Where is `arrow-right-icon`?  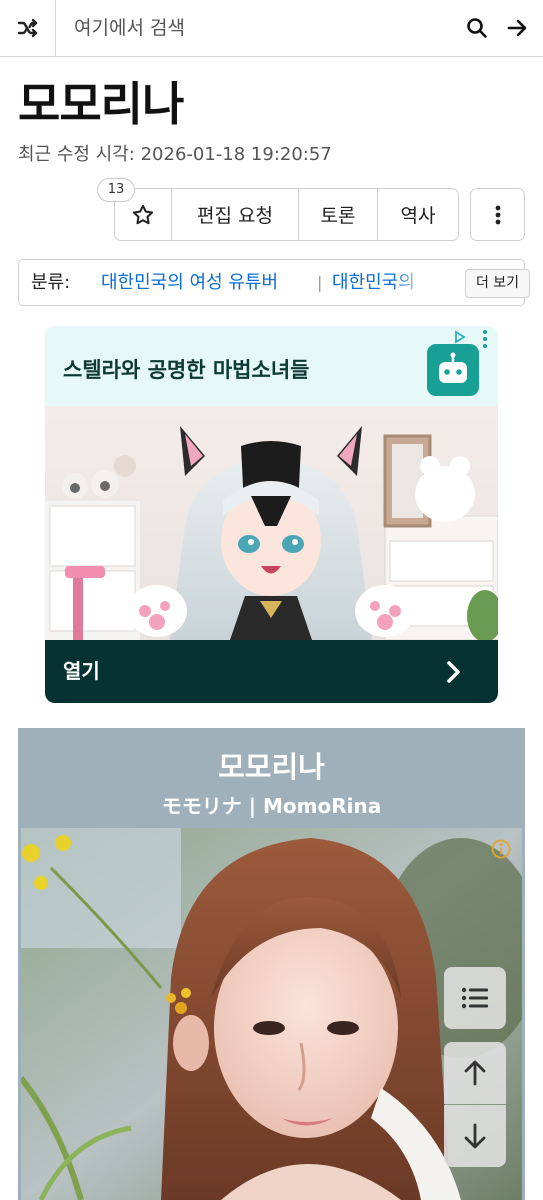 arrow-right-icon is located at coordinates (517, 28).